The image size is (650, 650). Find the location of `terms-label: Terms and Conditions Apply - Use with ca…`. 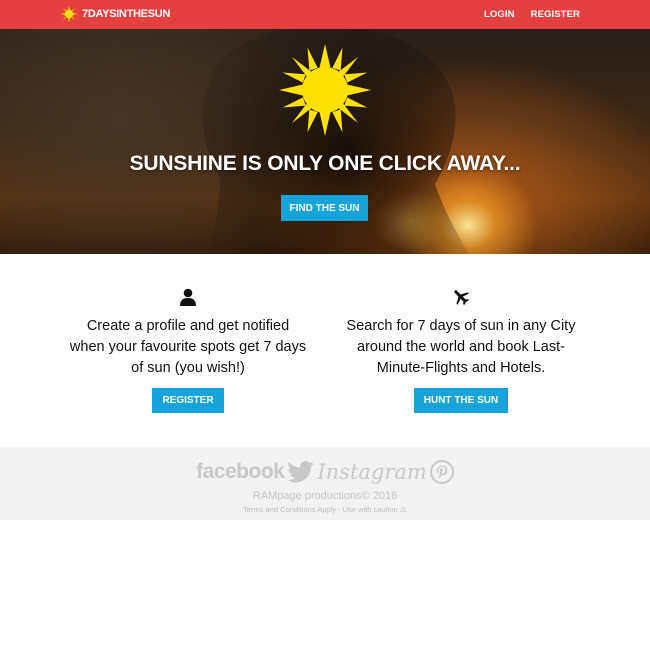

terms-label: Terms and Conditions Apply - Use with ca… is located at coordinates (320, 509).